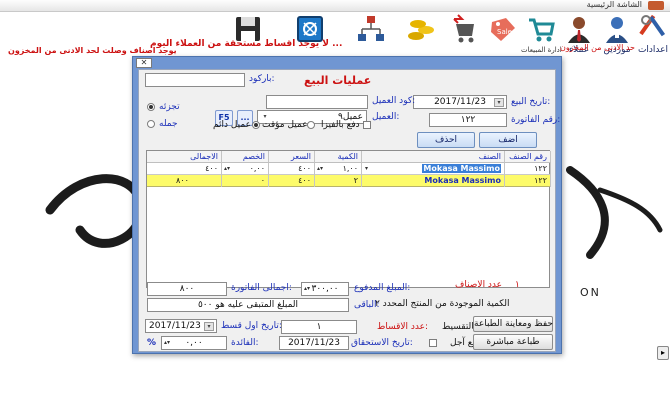  I want to click on save-button, so click(248, 37).